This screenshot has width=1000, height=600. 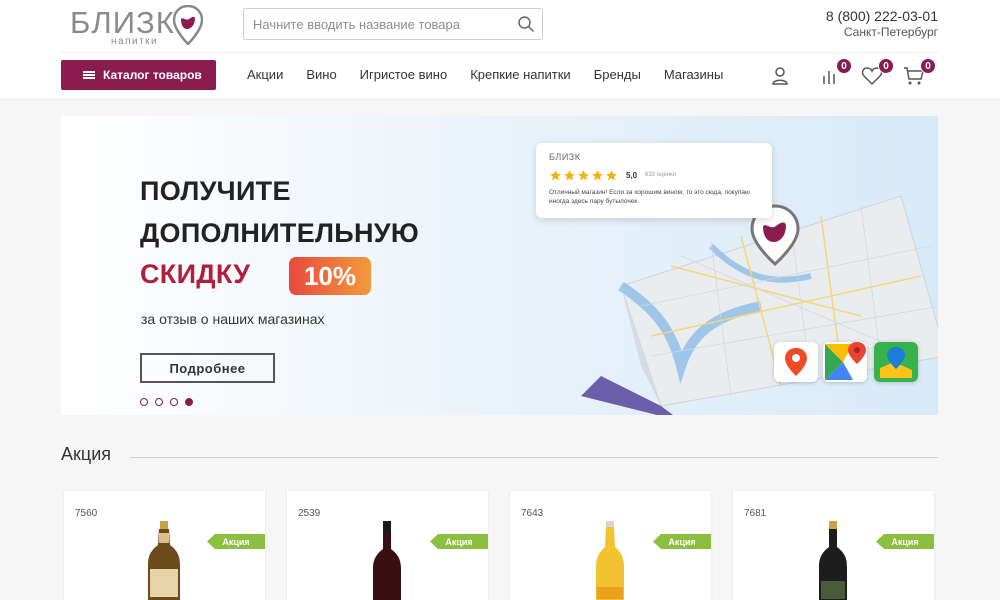 I want to click on product-card: 7681 Акция, so click(x=833, y=545).